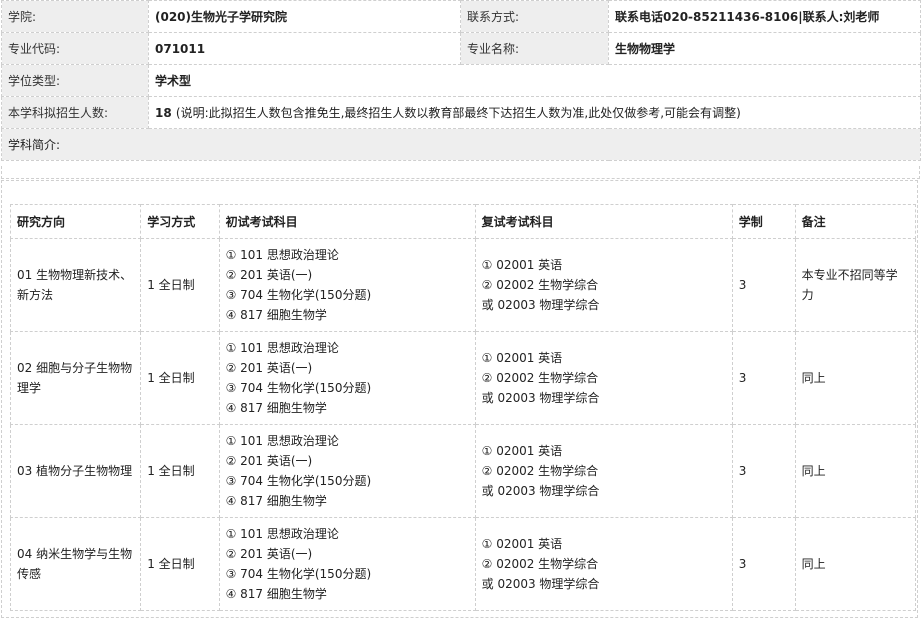 This screenshot has width=923, height=620. What do you see at coordinates (75, 275) in the screenshot?
I see `cell-line: 01 生物物理新技术、` at bounding box center [75, 275].